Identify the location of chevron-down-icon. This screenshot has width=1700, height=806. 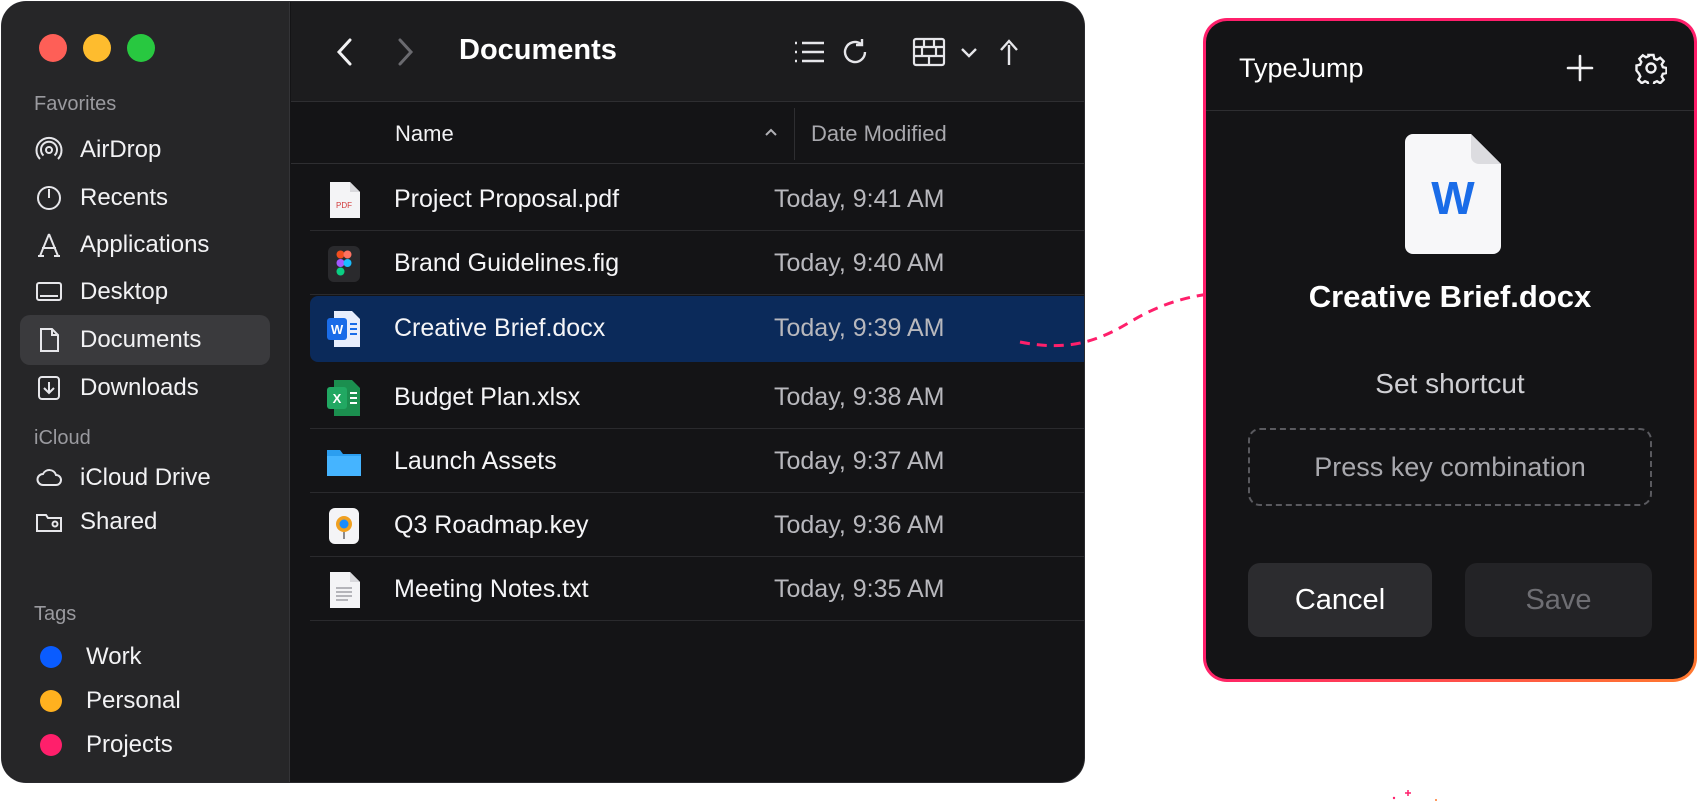
(969, 52).